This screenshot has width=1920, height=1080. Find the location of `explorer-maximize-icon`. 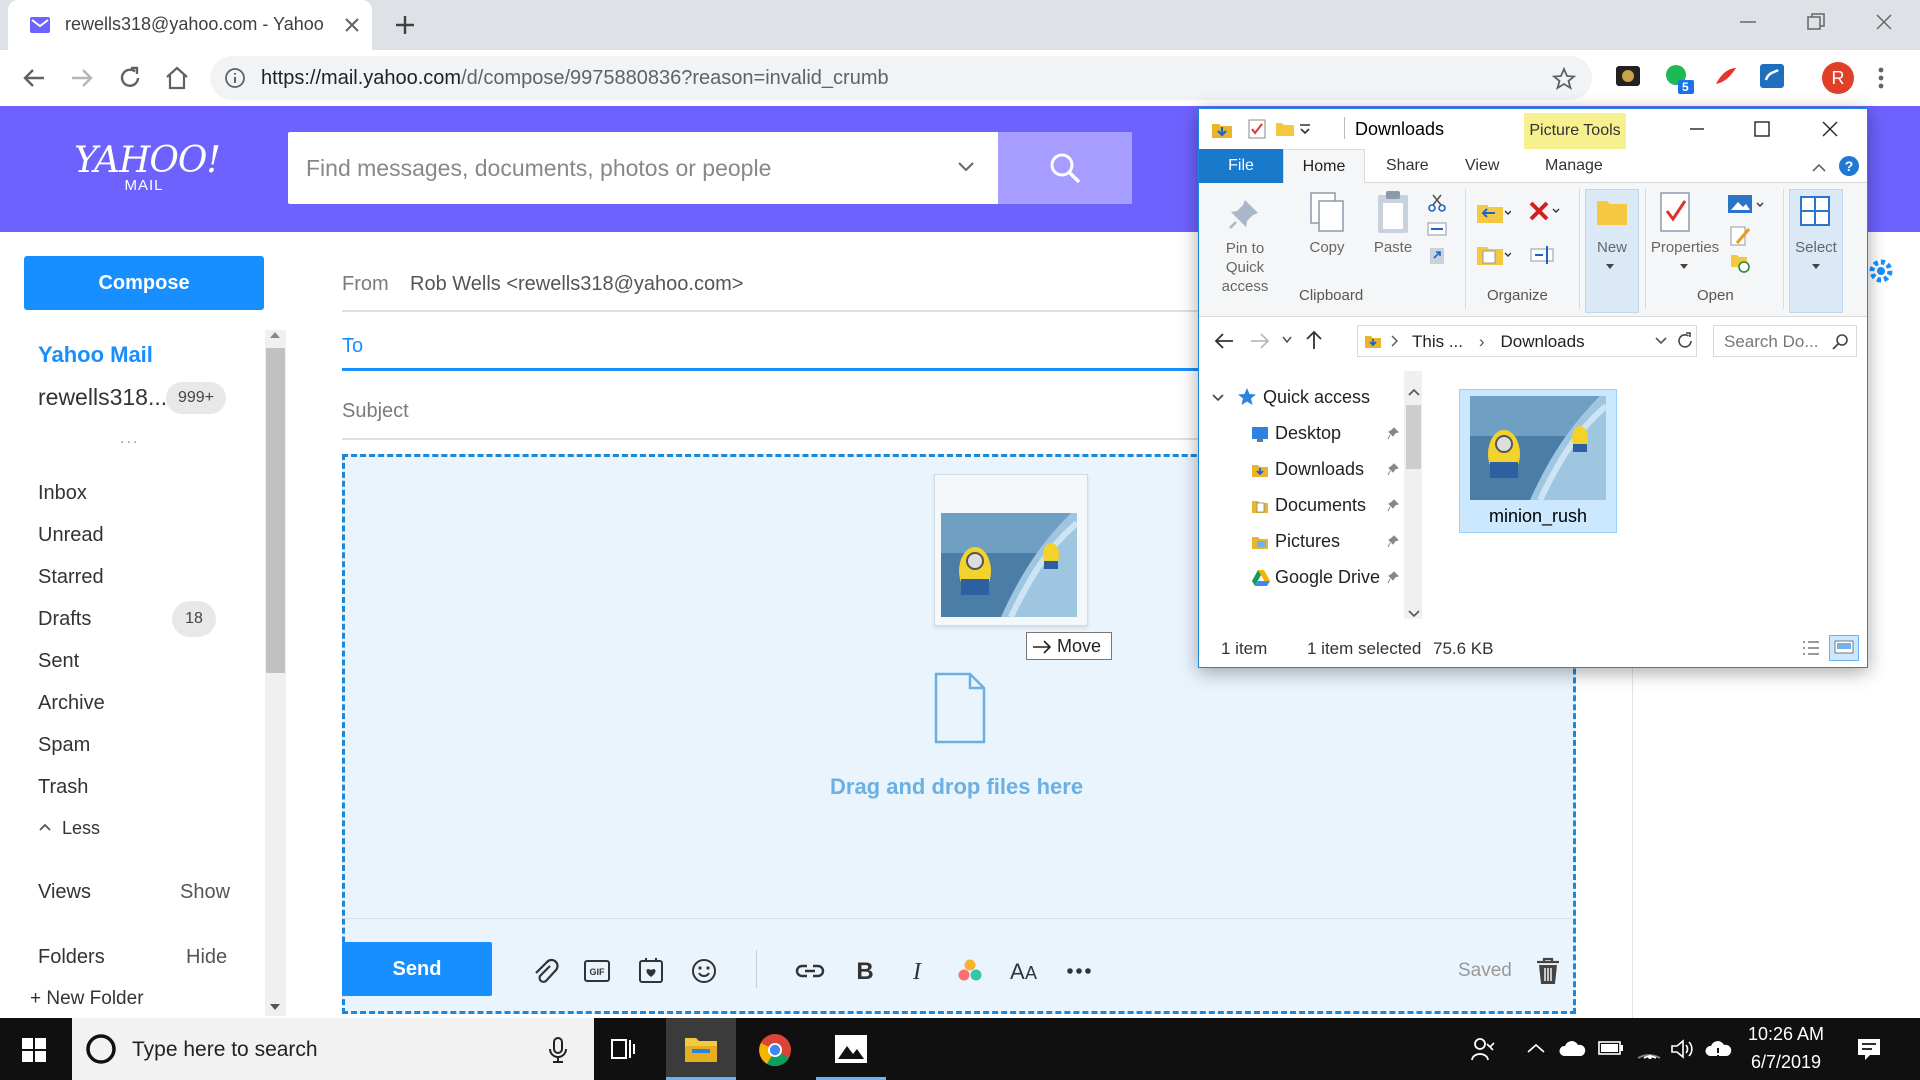

explorer-maximize-icon is located at coordinates (1762, 129).